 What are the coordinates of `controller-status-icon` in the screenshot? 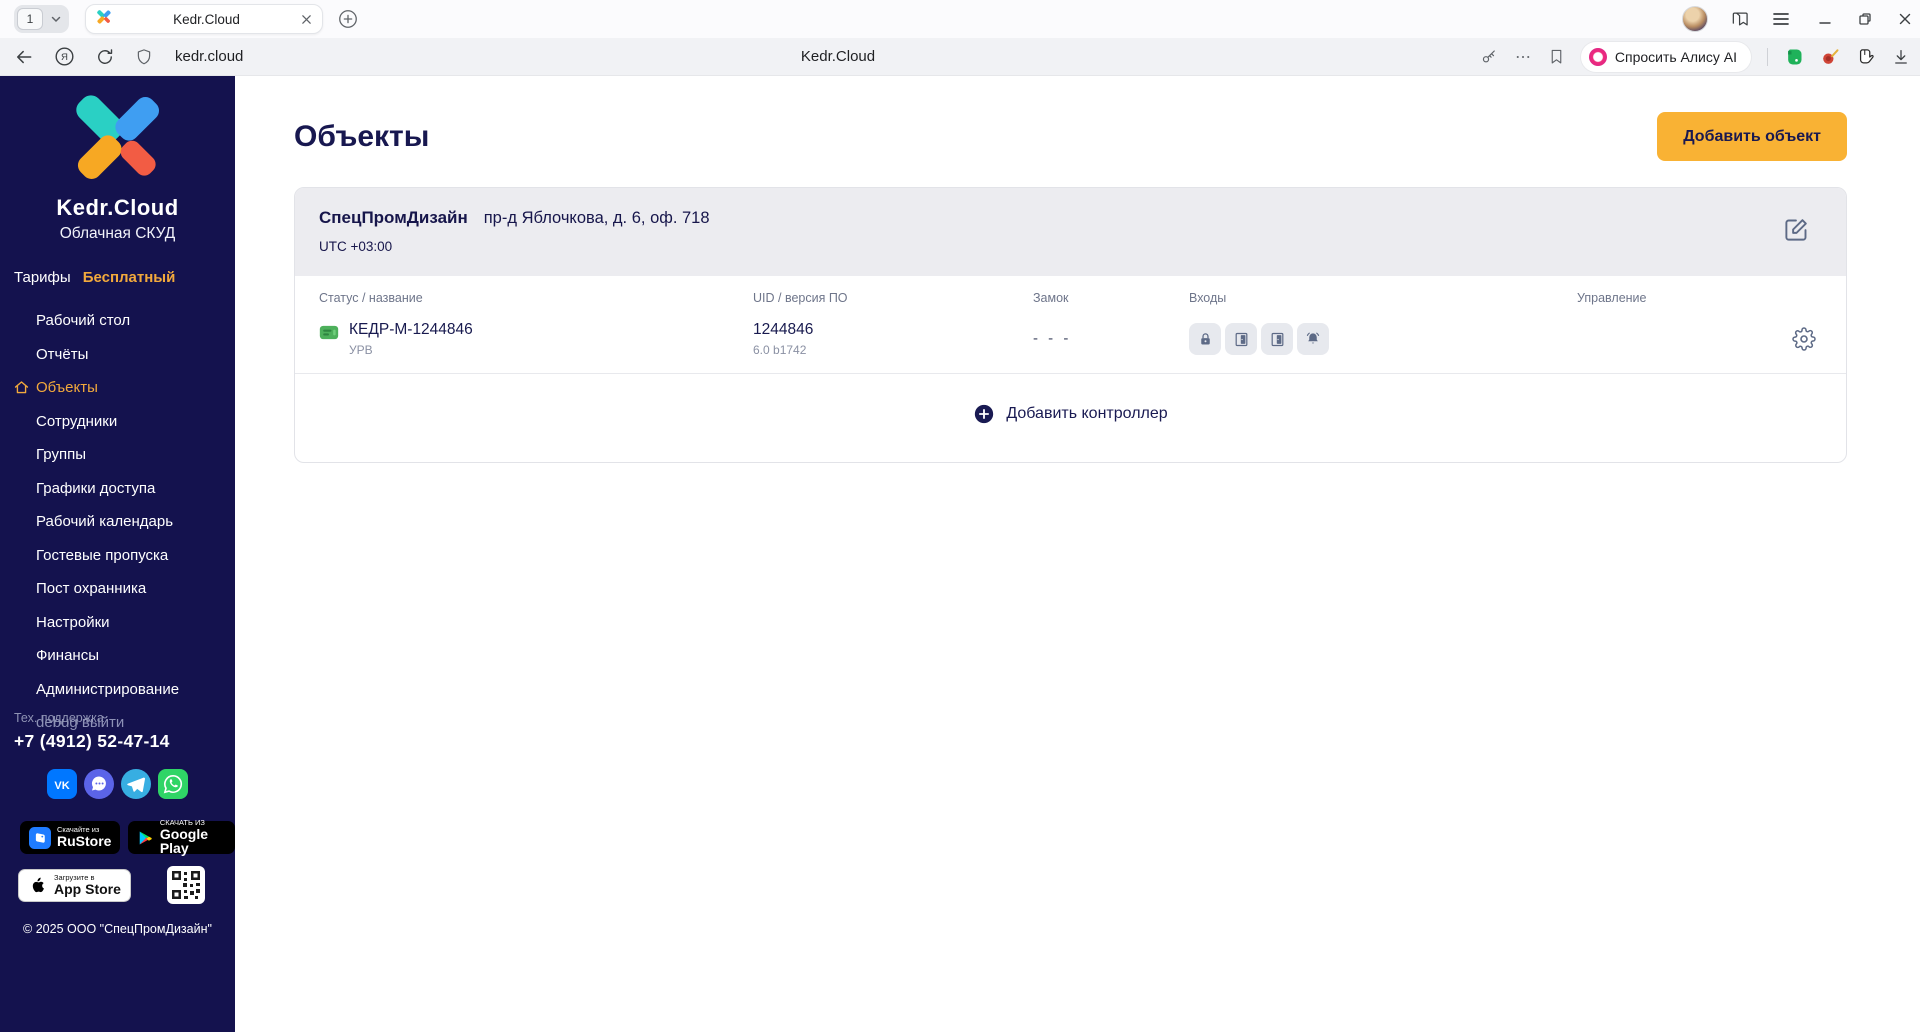 It's located at (329, 335).